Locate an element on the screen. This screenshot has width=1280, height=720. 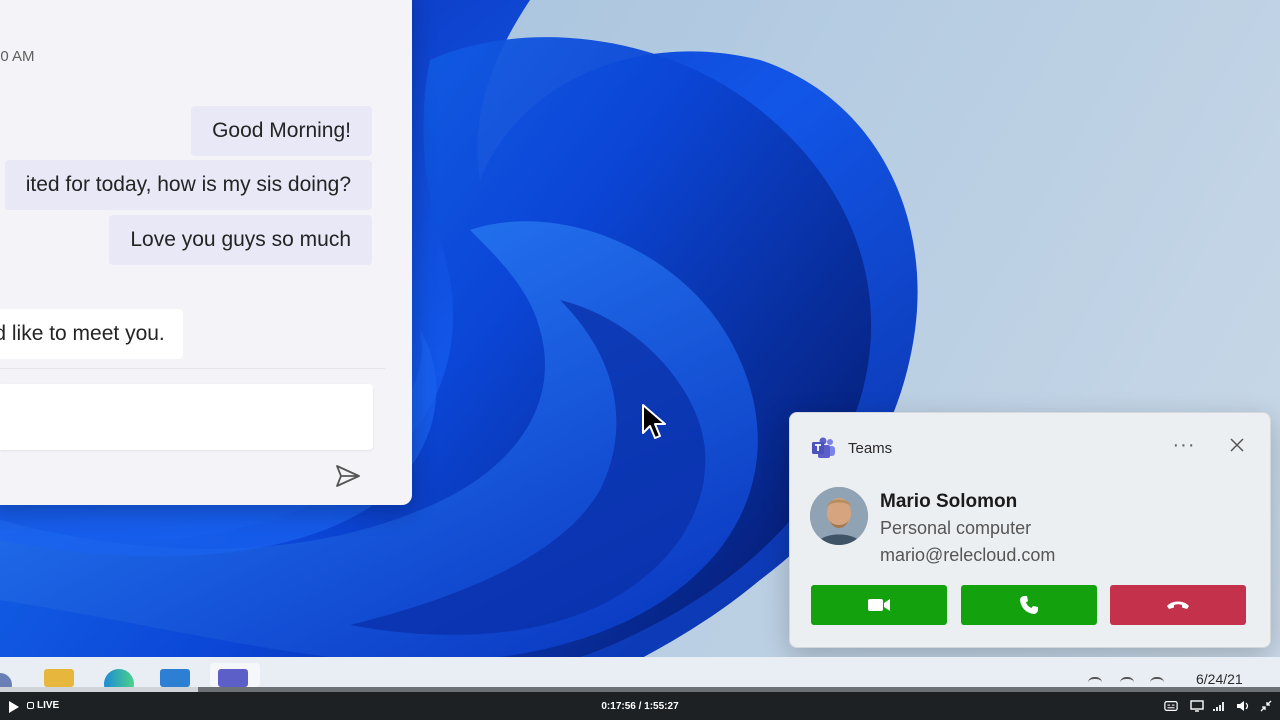
accept-video-call-button is located at coordinates (879, 605).